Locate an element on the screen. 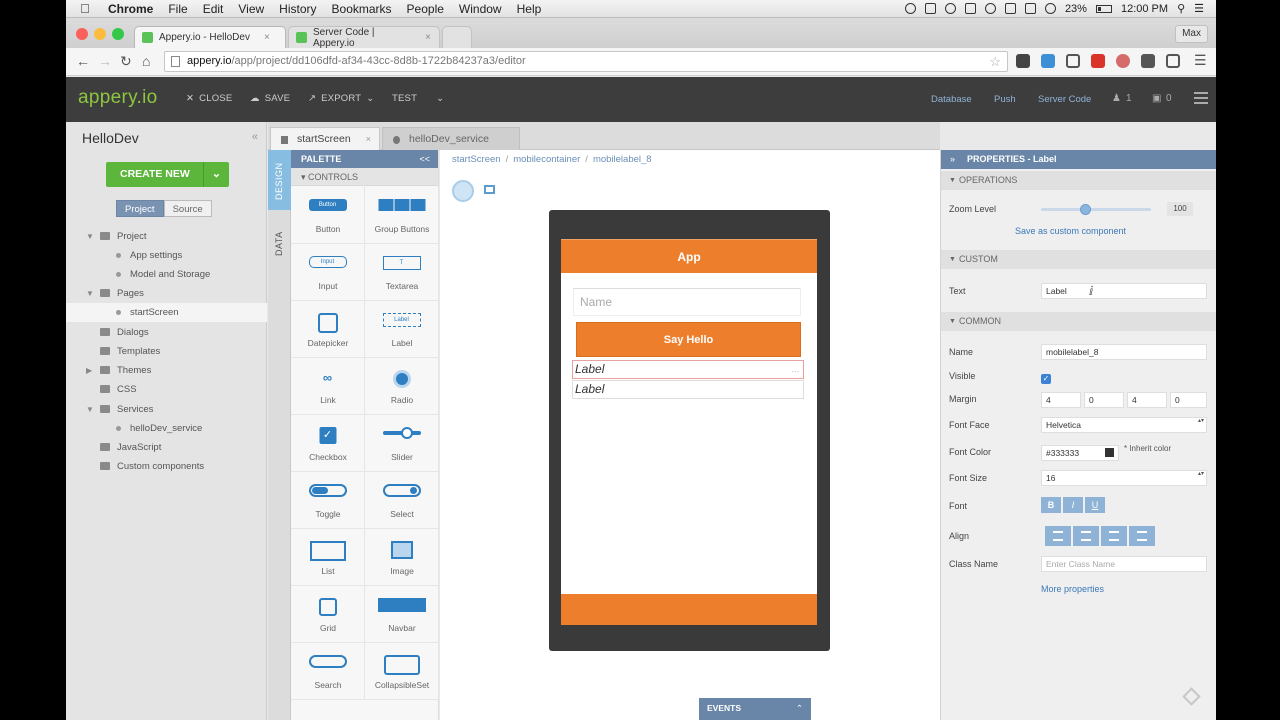 The width and height of the screenshot is (1280, 720). database-link: Database is located at coordinates (951, 99).